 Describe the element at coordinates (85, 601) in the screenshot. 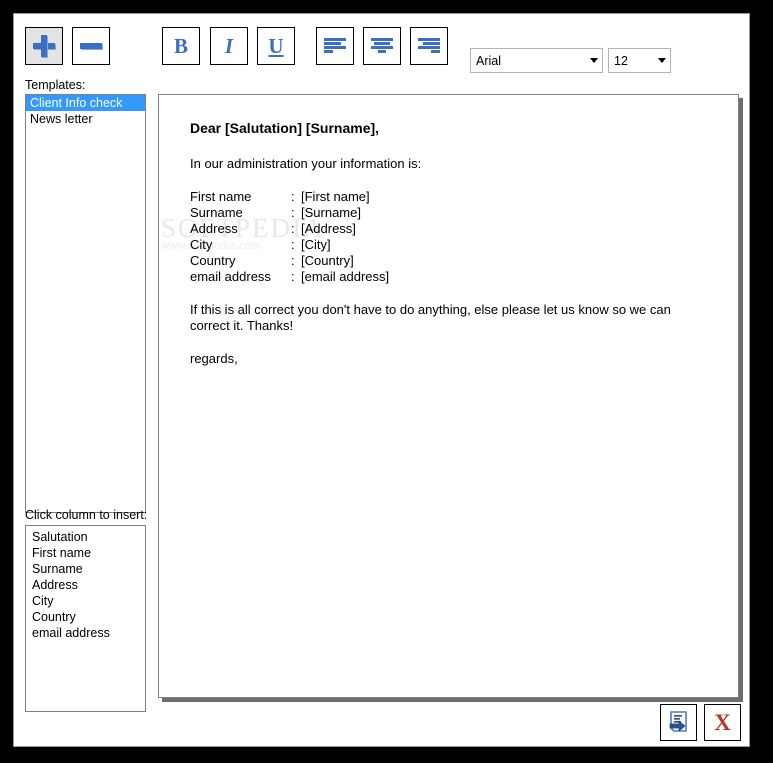

I see `list-item: City` at that location.